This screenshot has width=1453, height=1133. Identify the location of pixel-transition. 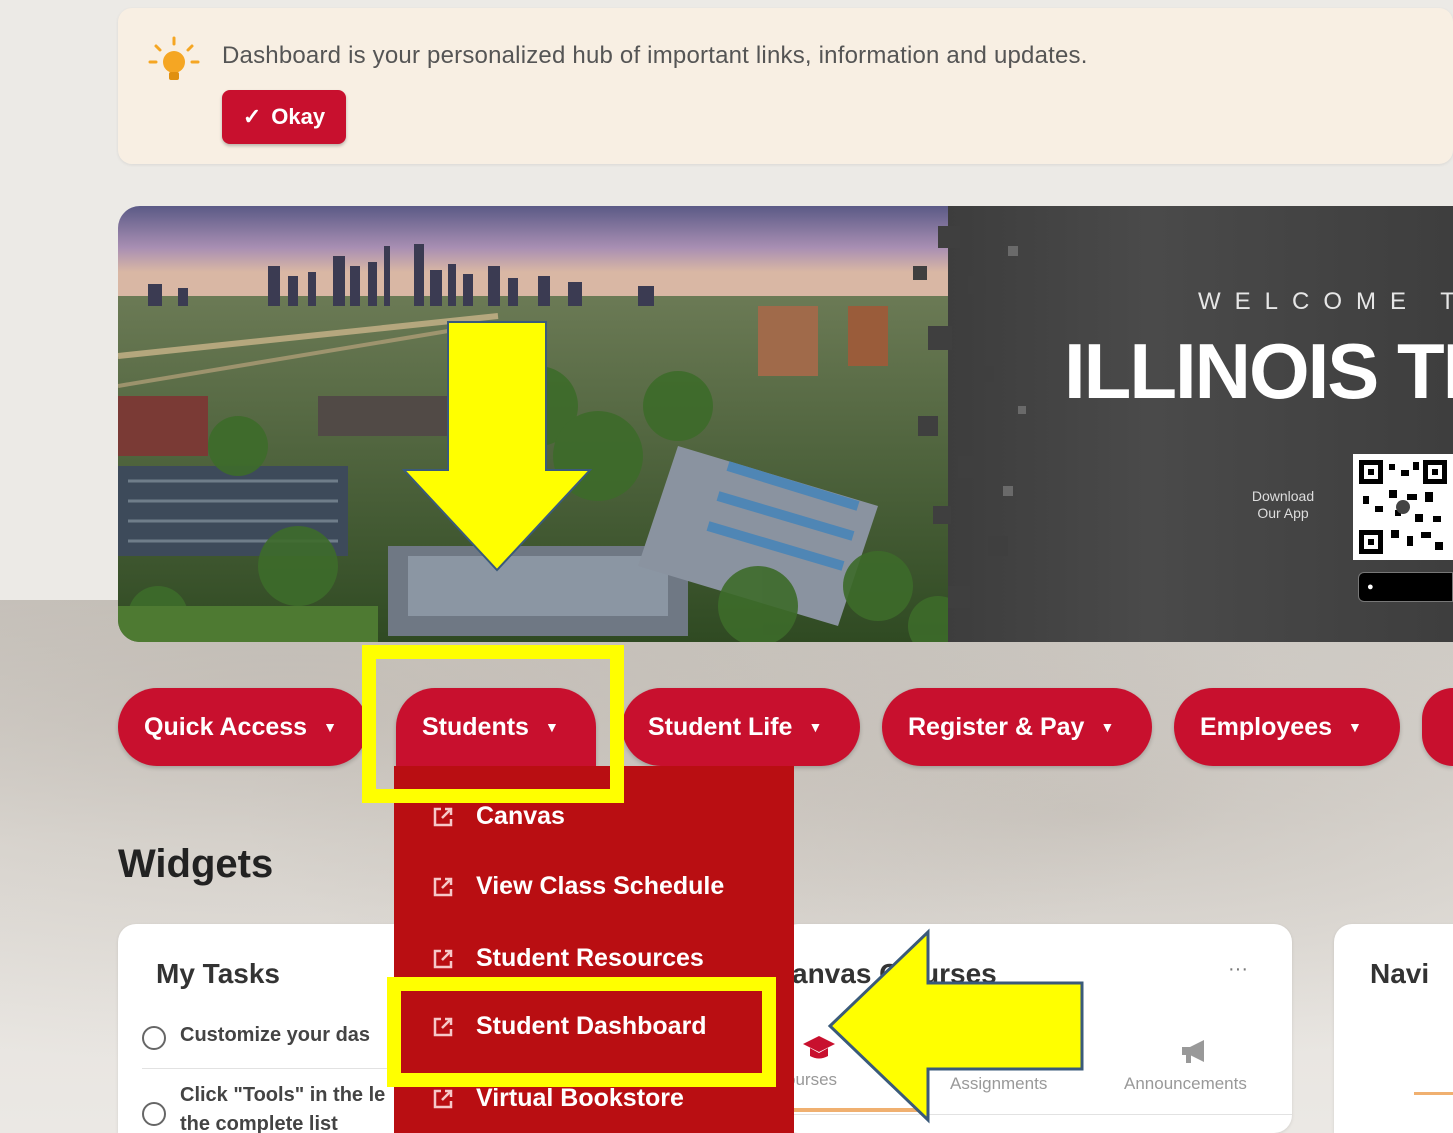
(969, 417).